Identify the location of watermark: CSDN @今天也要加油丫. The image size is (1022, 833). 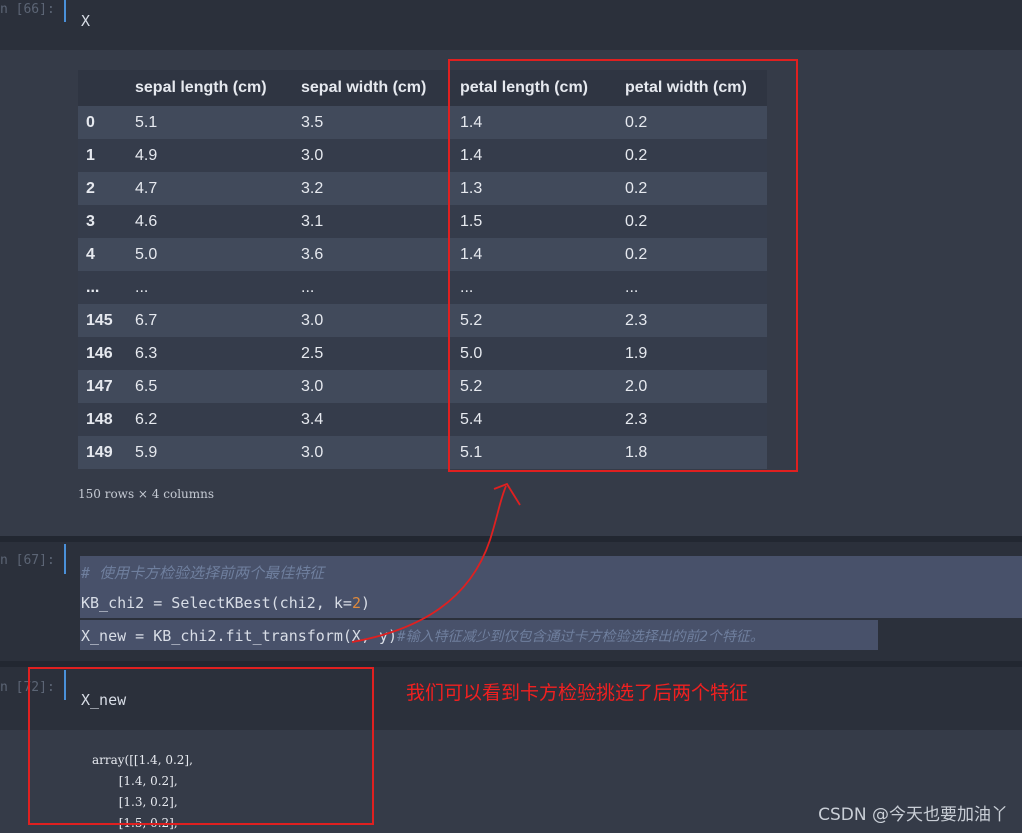
(913, 815).